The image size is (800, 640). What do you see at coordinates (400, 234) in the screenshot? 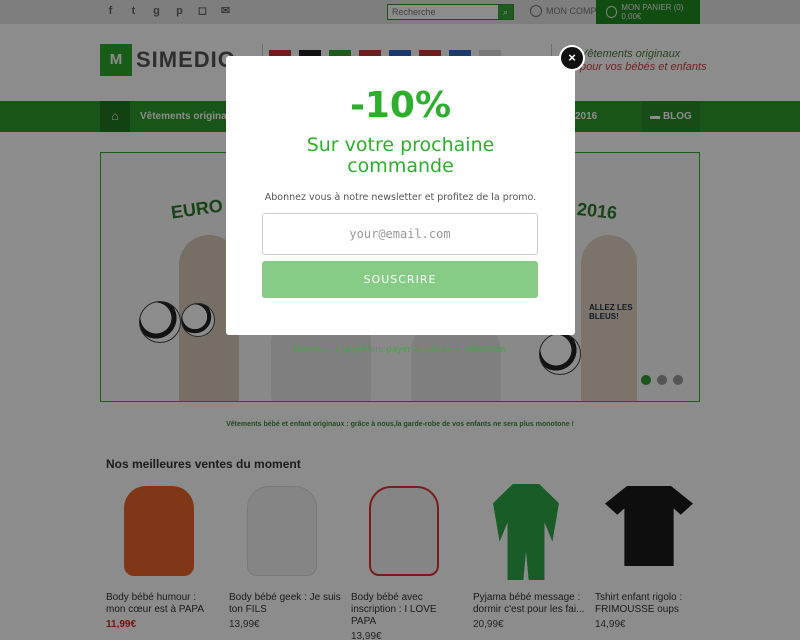
I see `email-field` at bounding box center [400, 234].